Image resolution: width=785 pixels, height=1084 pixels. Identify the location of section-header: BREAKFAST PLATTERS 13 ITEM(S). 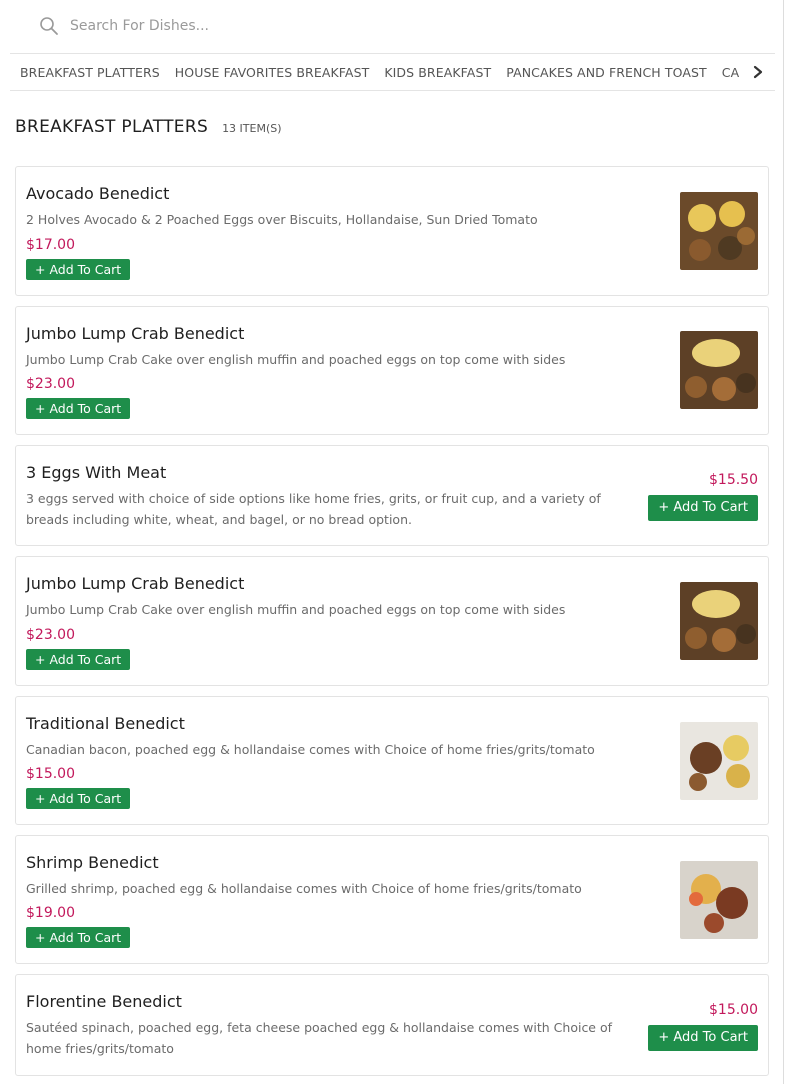
(148, 130).